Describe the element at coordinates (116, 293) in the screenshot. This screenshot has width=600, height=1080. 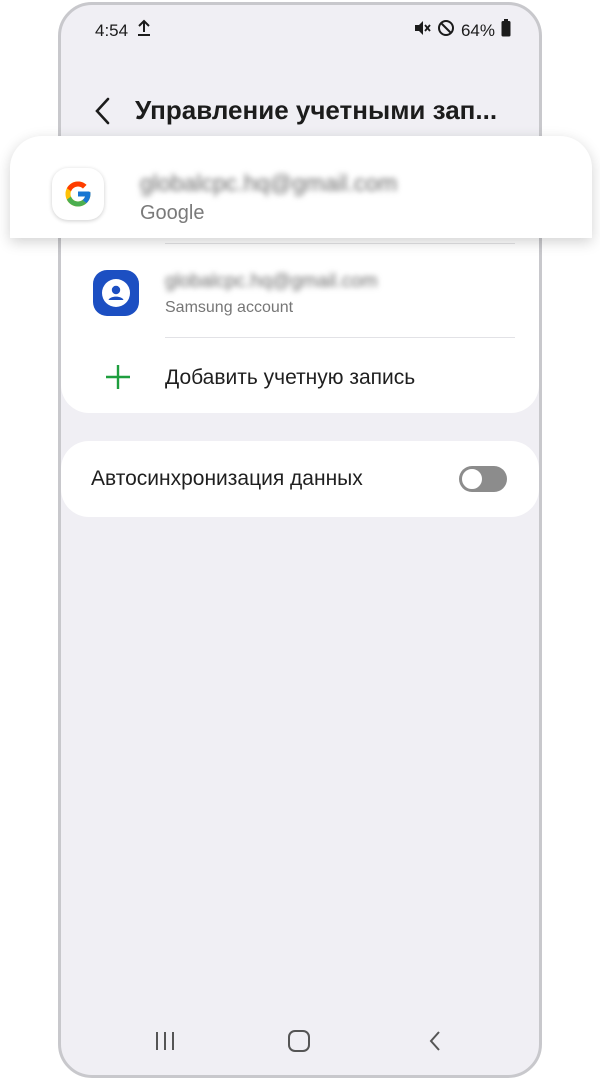
I see `samsung-account-icon` at that location.